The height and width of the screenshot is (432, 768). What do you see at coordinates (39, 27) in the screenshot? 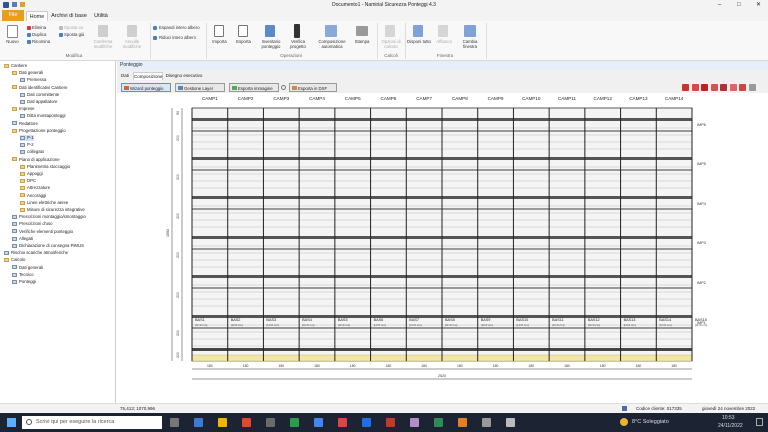
I see `delete-button: Elimina` at bounding box center [39, 27].